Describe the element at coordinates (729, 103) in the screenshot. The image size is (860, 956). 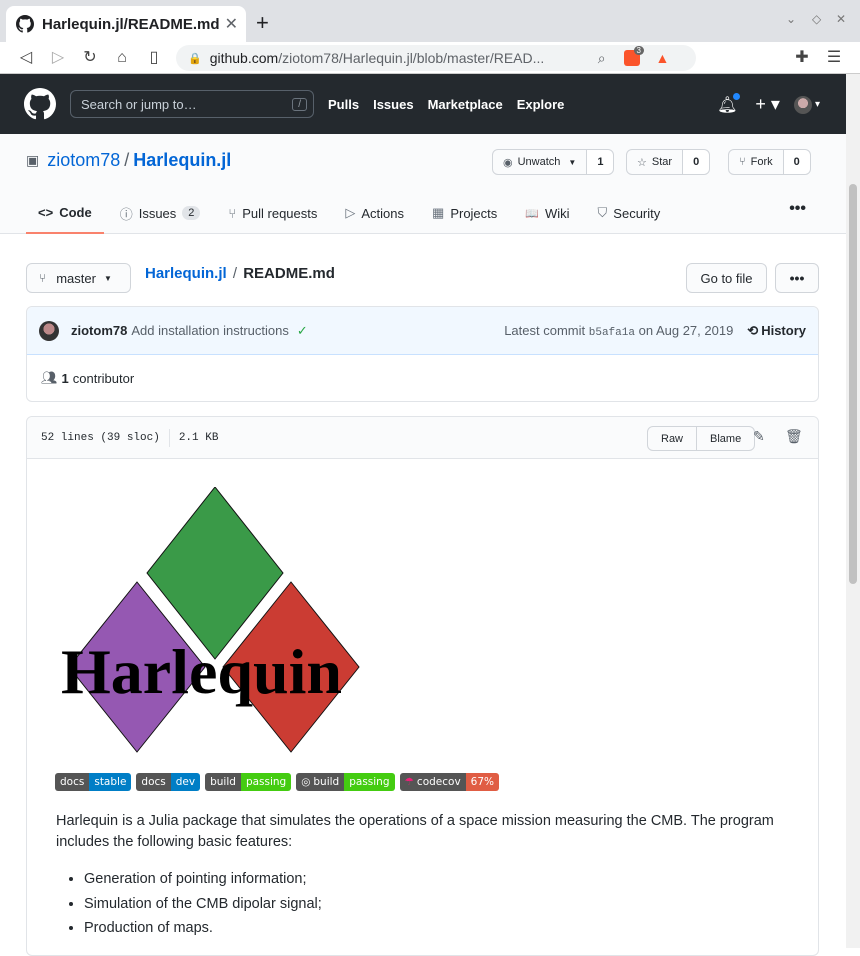
I see `notification-icon: 🔔︎` at that location.